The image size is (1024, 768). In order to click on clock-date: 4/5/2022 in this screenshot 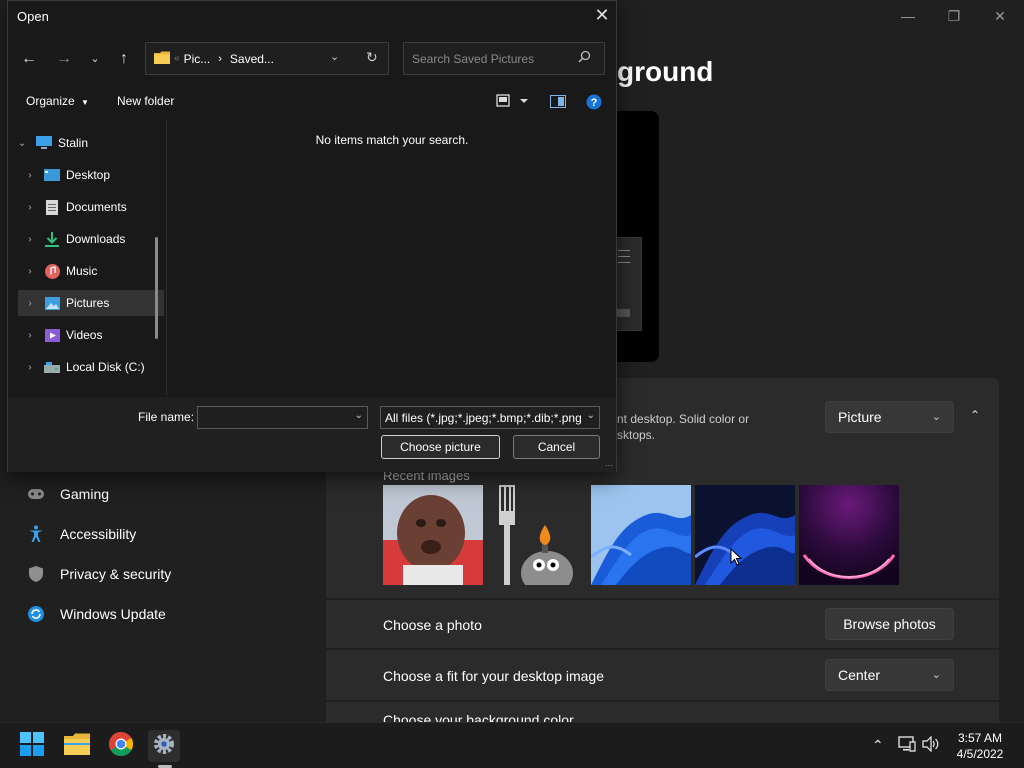, I will do `click(980, 754)`.